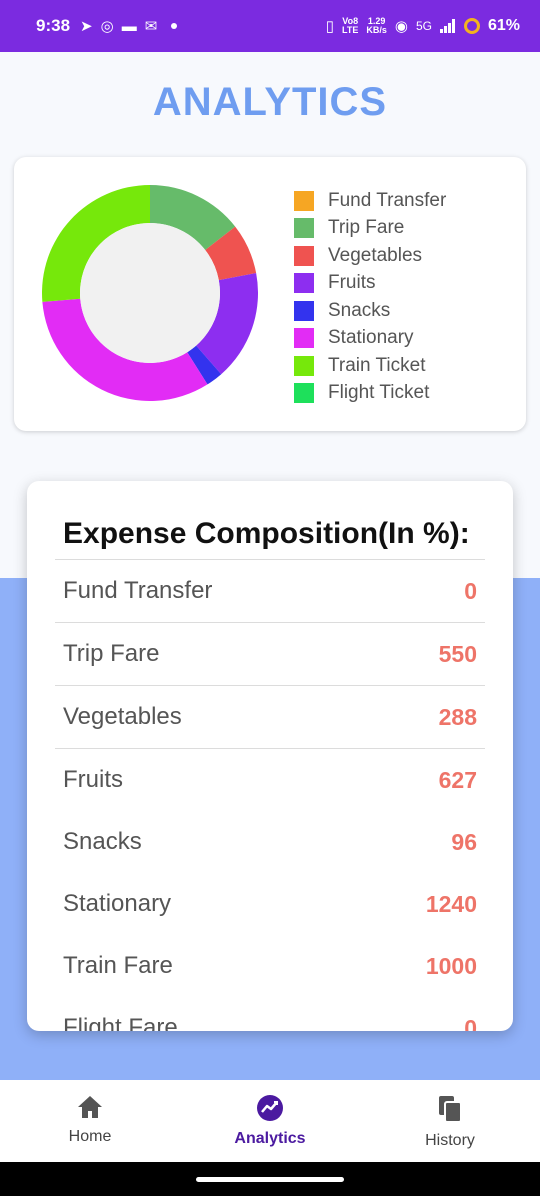  I want to click on legend-label: Vegetables, so click(375, 255).